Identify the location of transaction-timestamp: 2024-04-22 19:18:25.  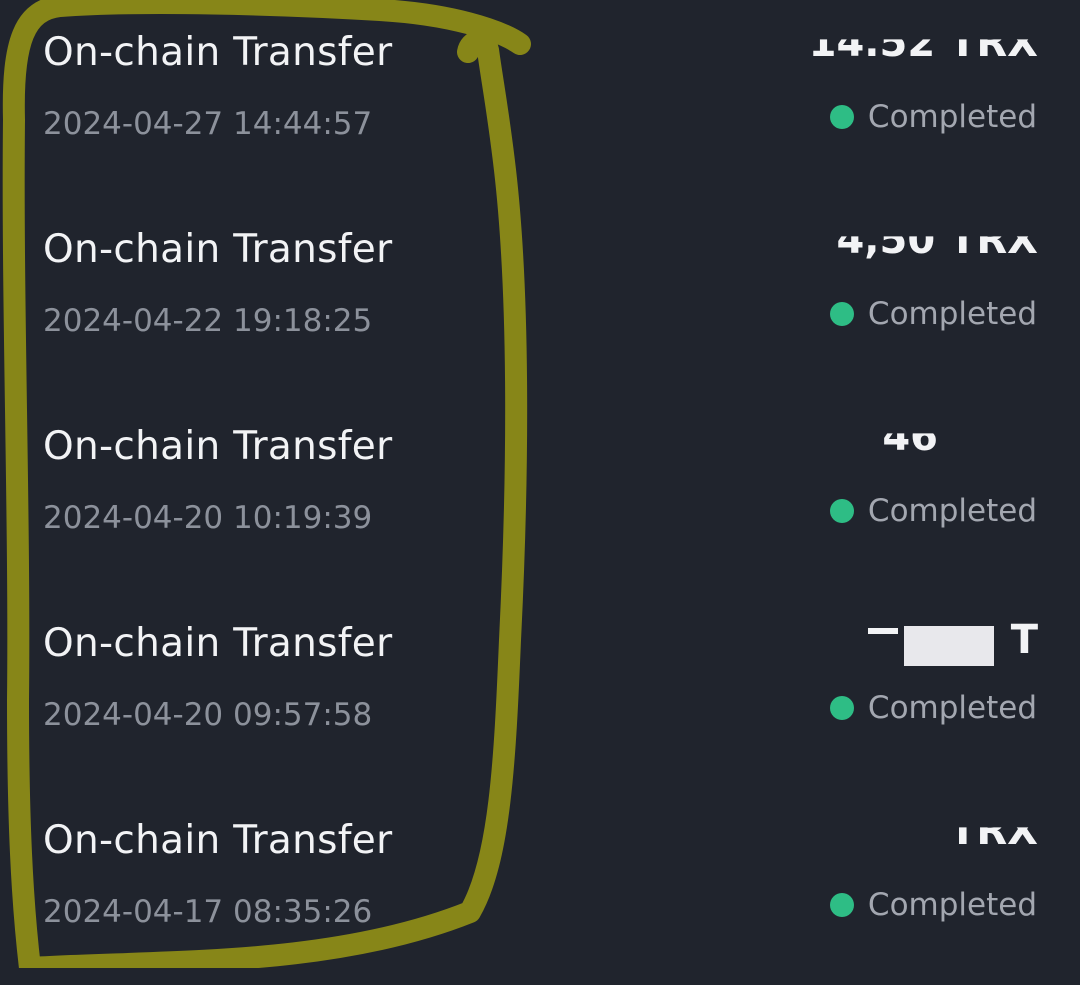
(208, 321).